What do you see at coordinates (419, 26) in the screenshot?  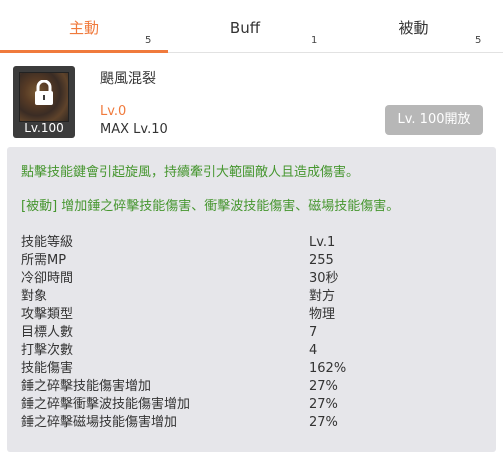 I see `tab-passive: 被動 5` at bounding box center [419, 26].